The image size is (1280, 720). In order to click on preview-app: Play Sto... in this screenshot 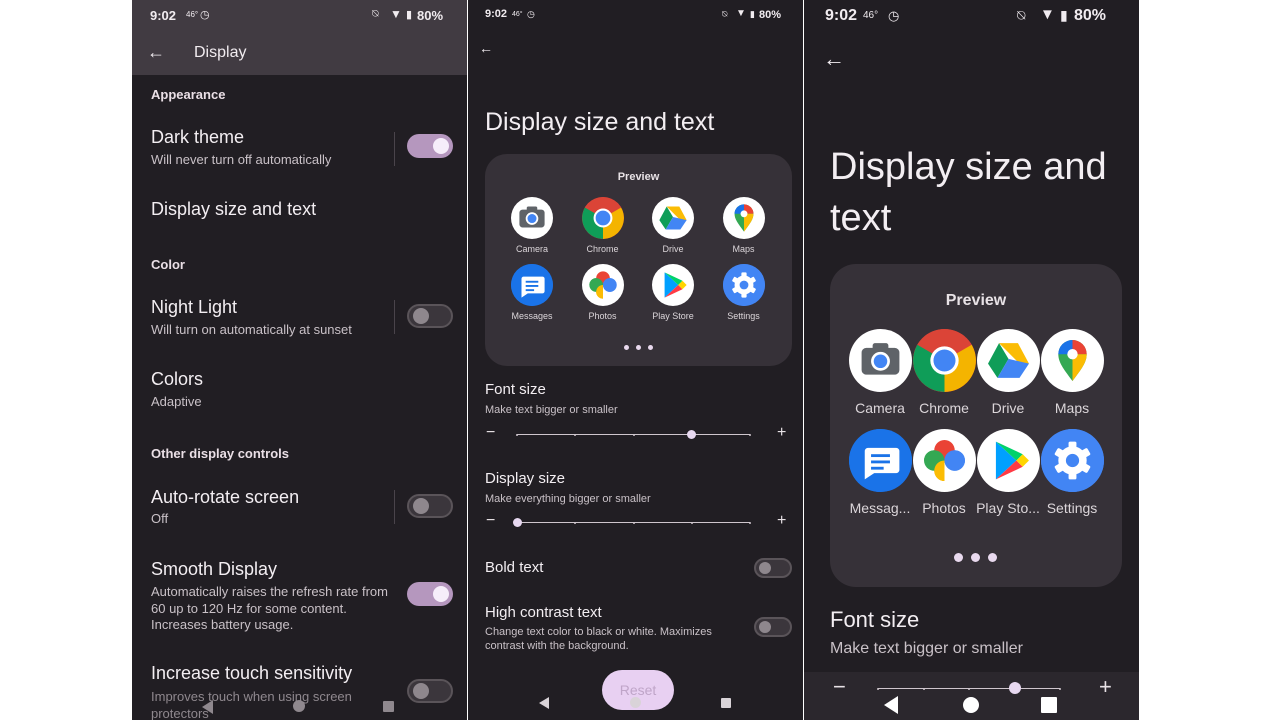, I will do `click(1008, 472)`.